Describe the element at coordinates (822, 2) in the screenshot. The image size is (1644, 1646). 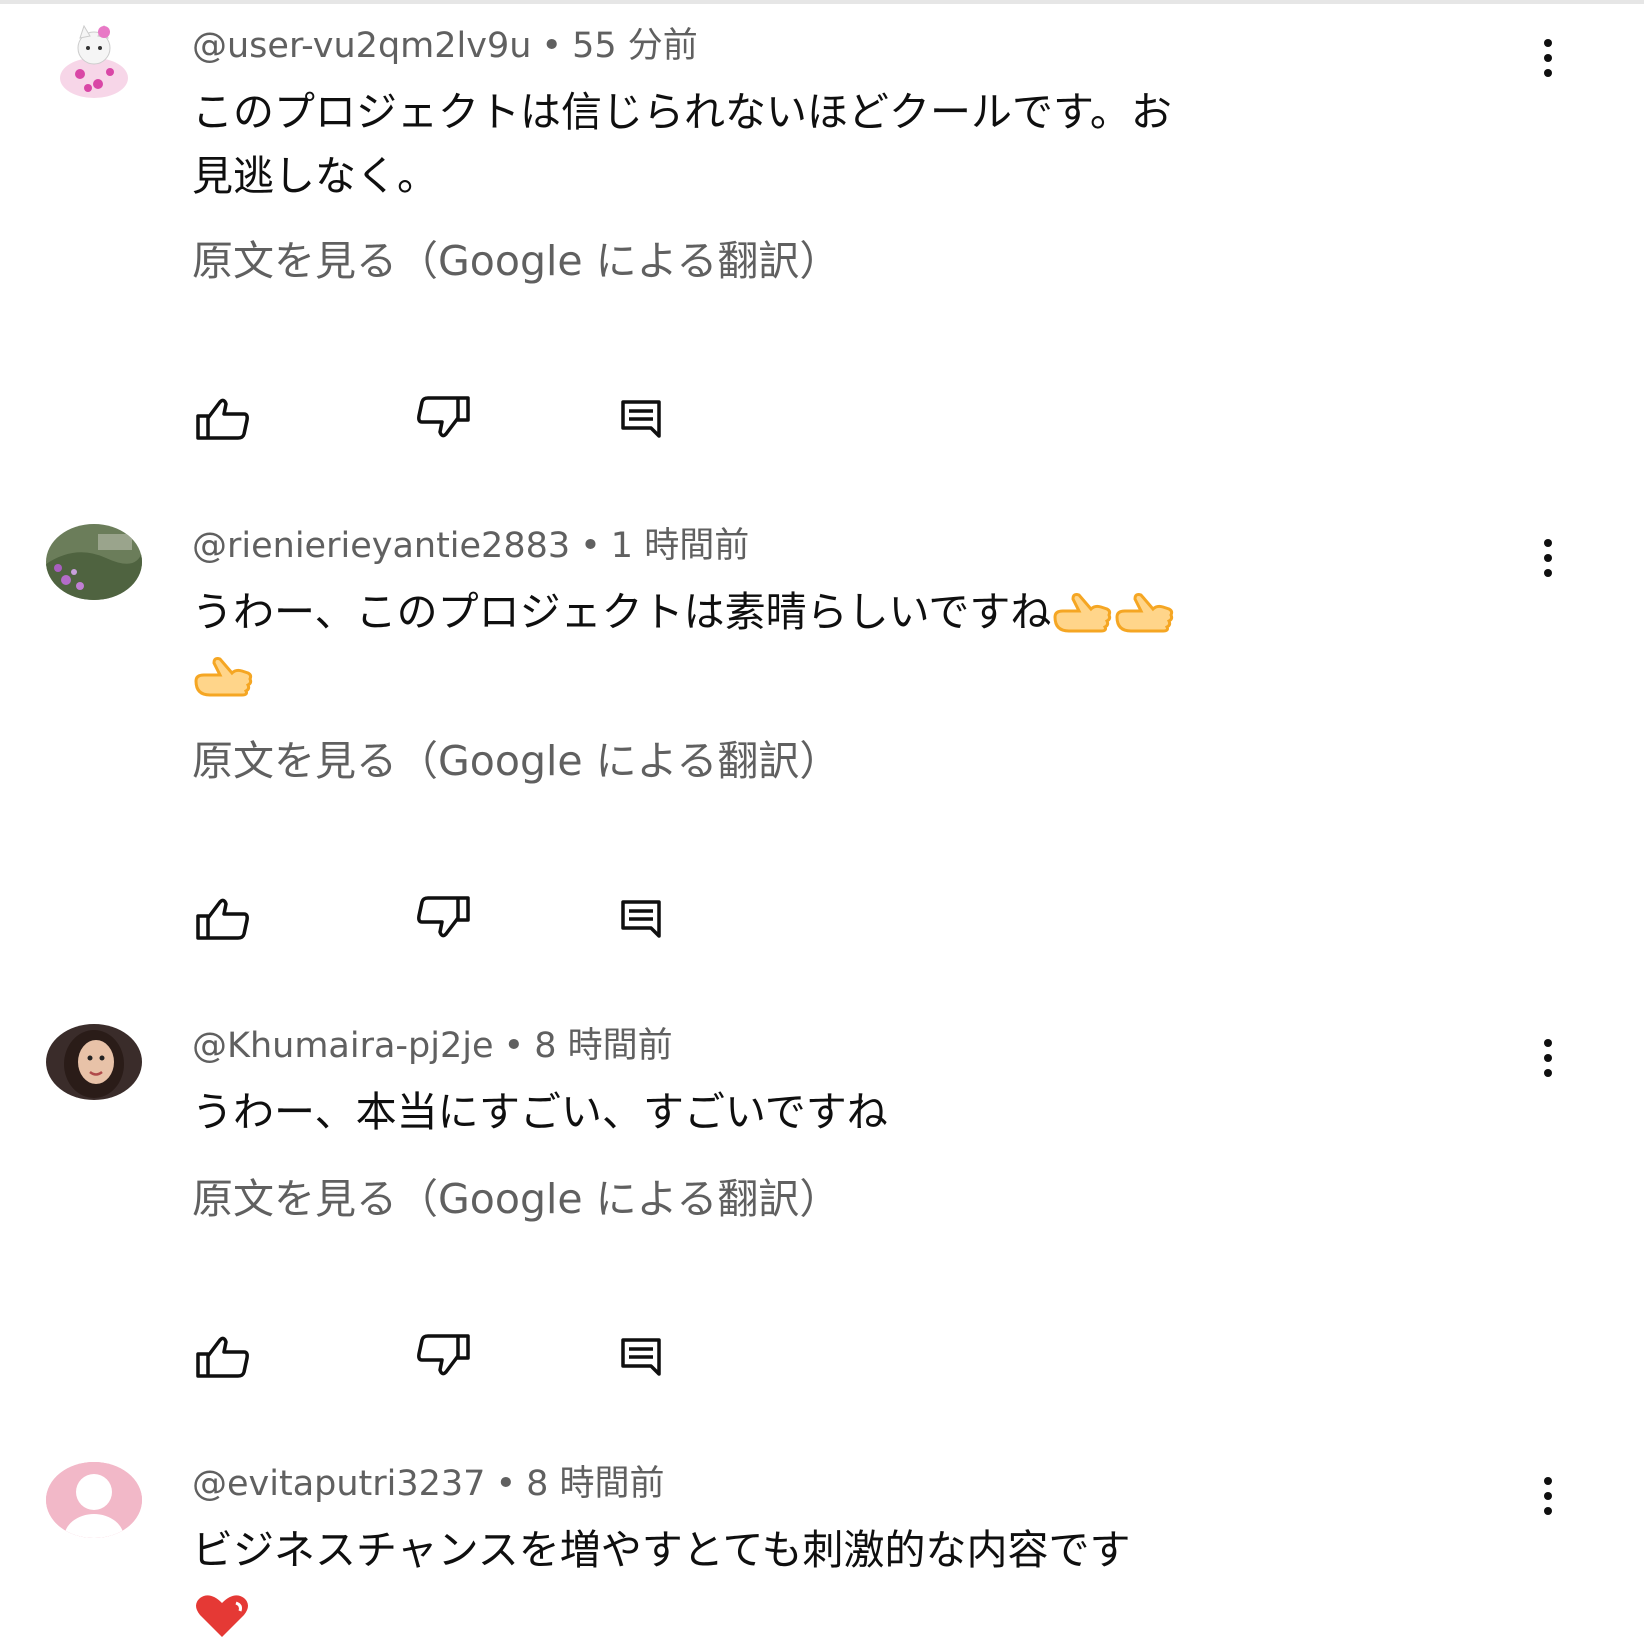
I see `top-divider` at that location.